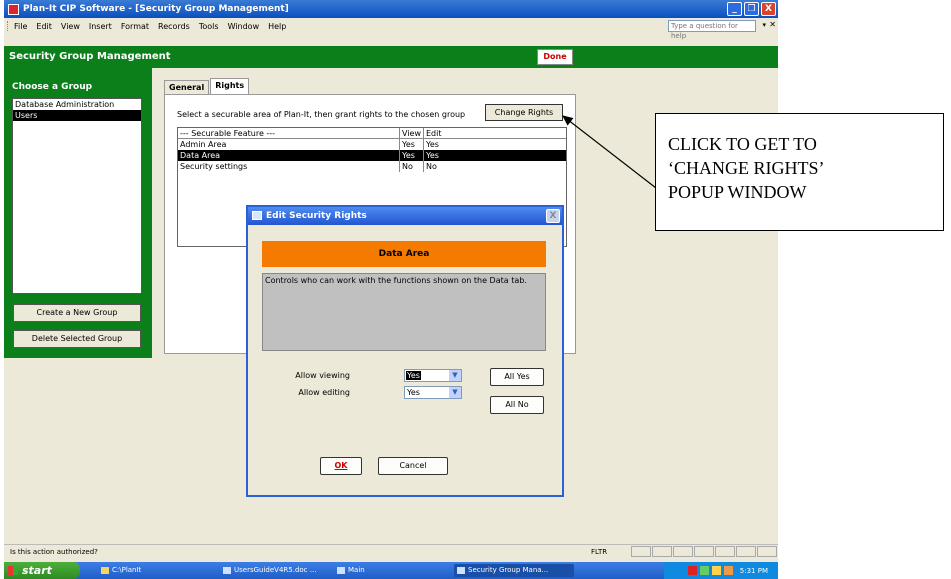 This screenshot has height=579, width=951. Describe the element at coordinates (524, 112) in the screenshot. I see `change-rights-button: Change Rights` at that location.